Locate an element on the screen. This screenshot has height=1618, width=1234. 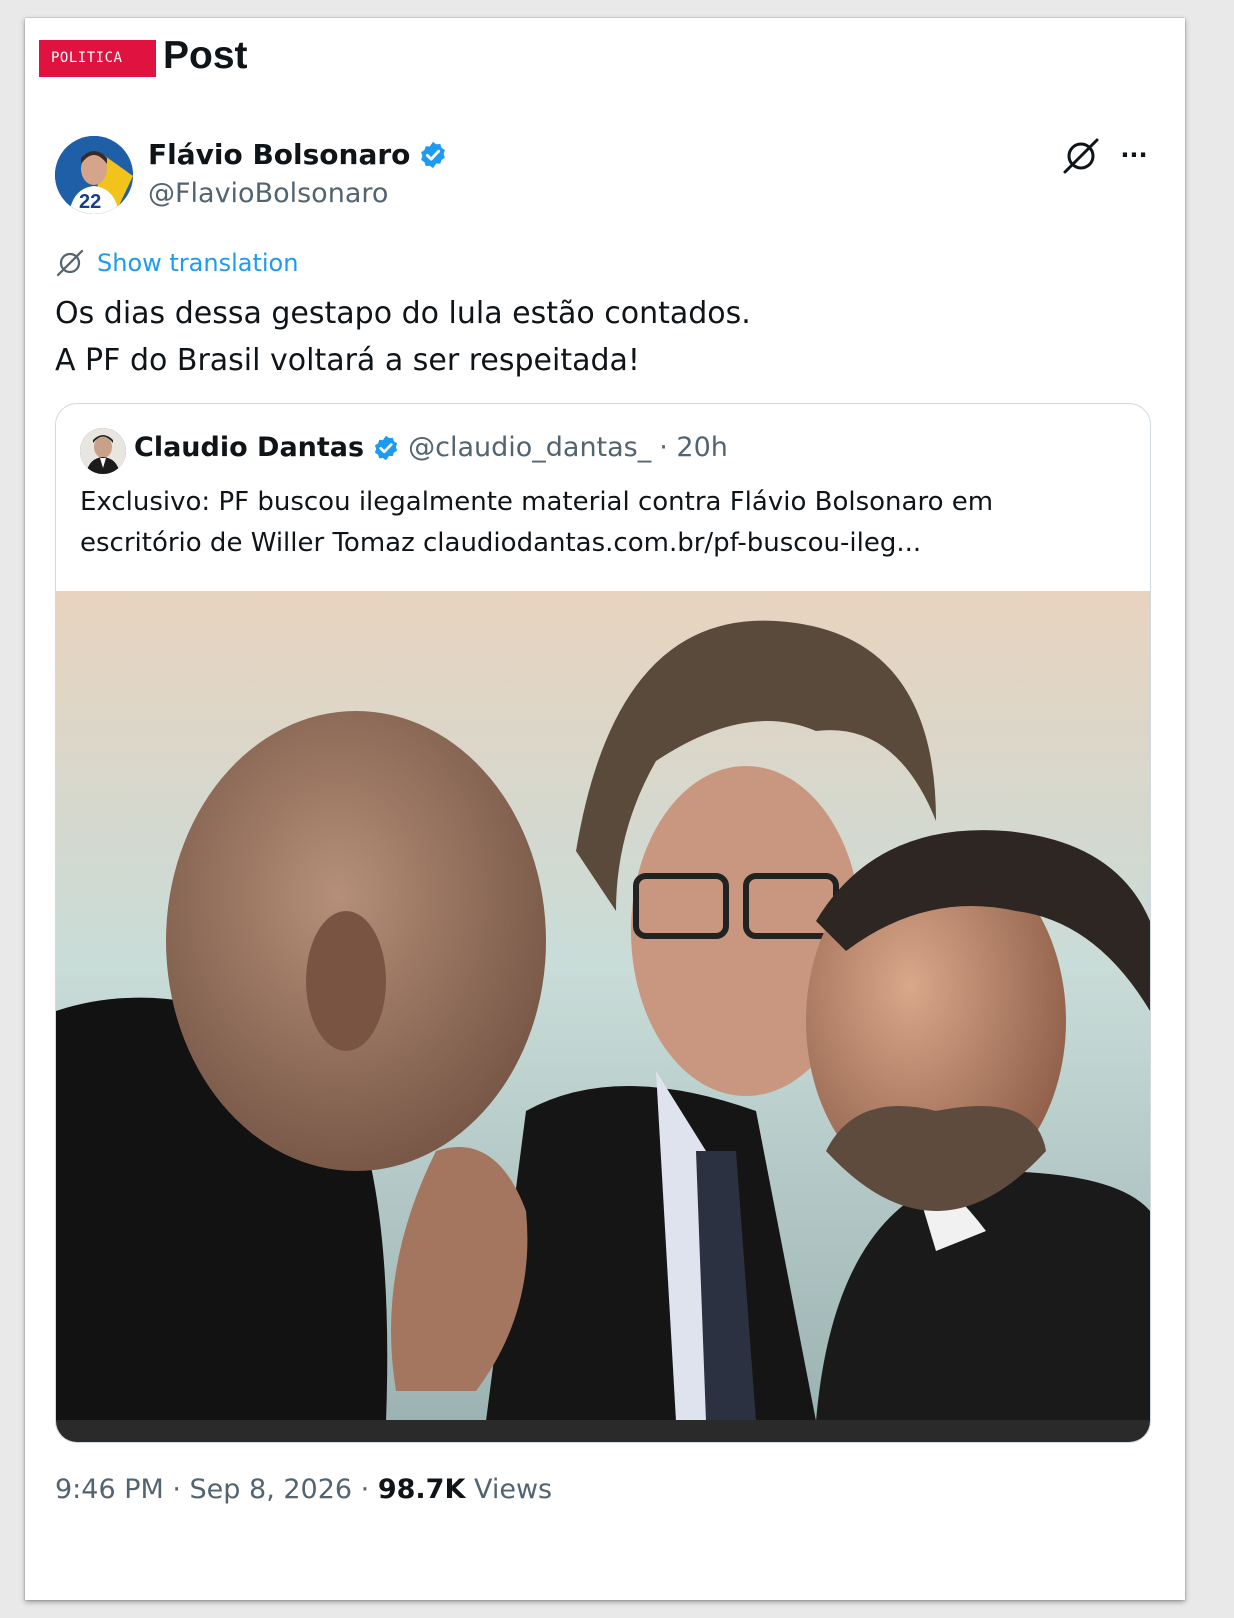
show-translation-link: Show translation is located at coordinates (197, 263).